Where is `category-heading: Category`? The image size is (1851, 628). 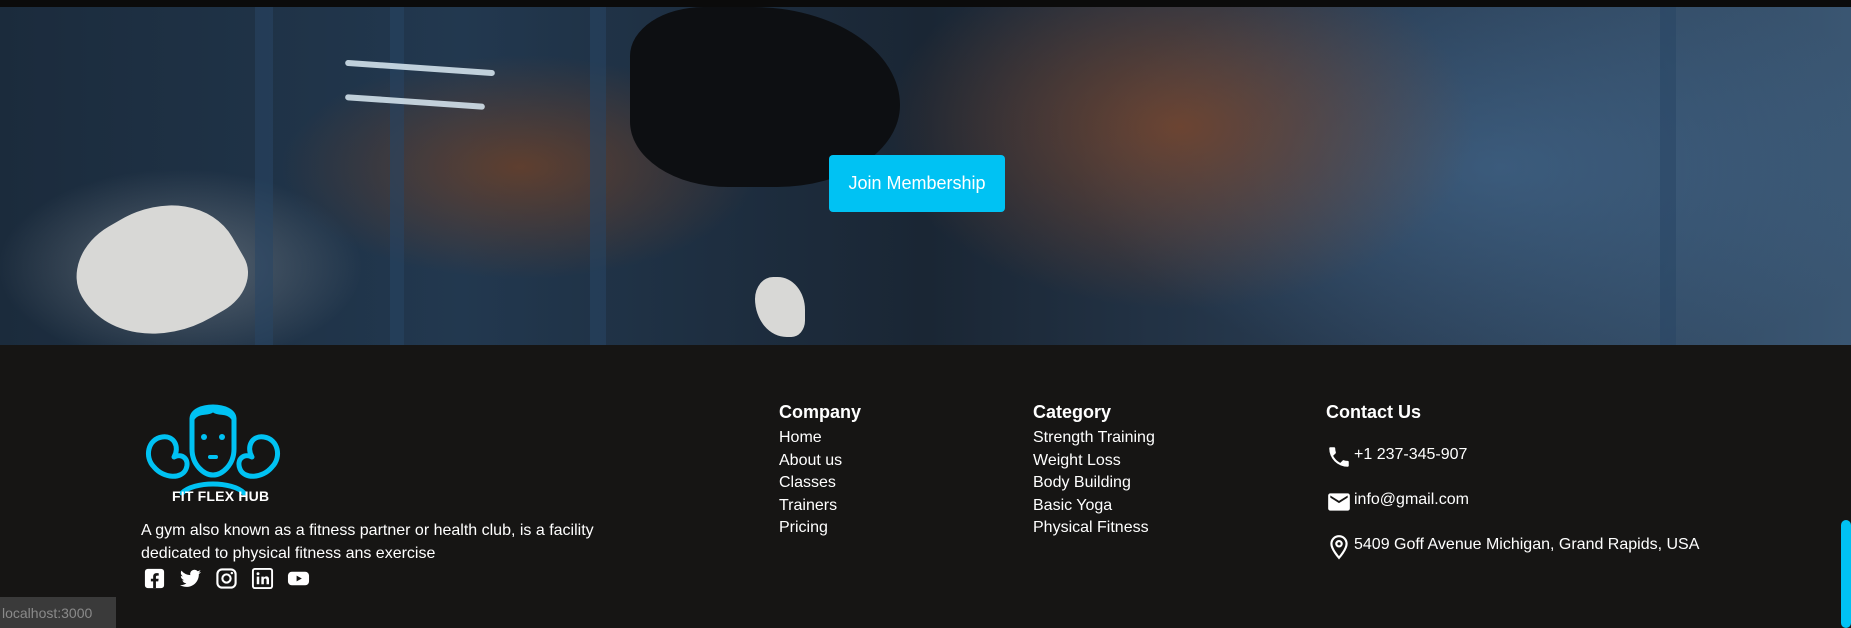 category-heading: Category is located at coordinates (1072, 412).